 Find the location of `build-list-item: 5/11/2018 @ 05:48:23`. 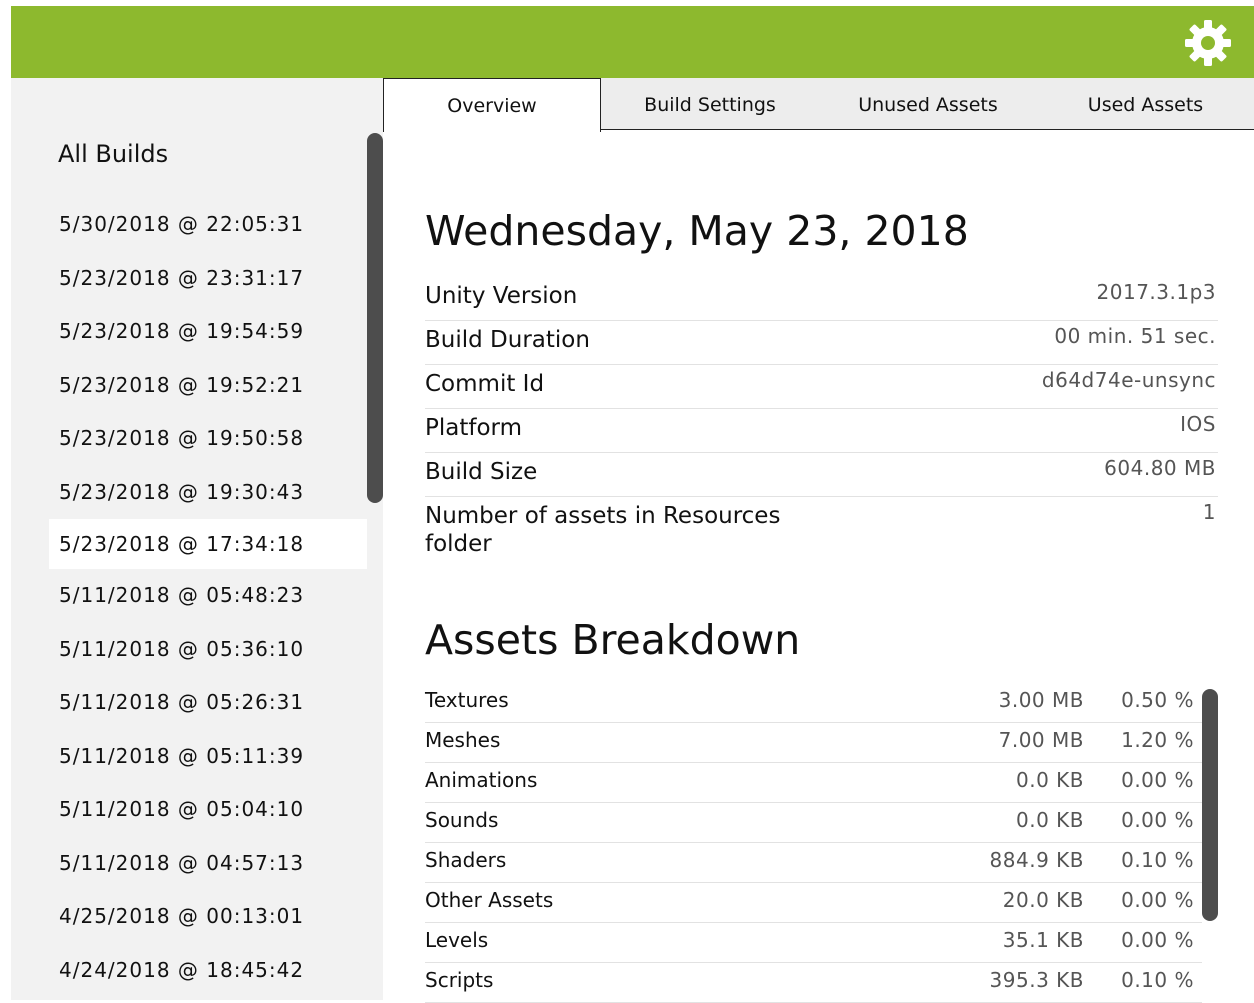

build-list-item: 5/11/2018 @ 05:48:23 is located at coordinates (208, 596).